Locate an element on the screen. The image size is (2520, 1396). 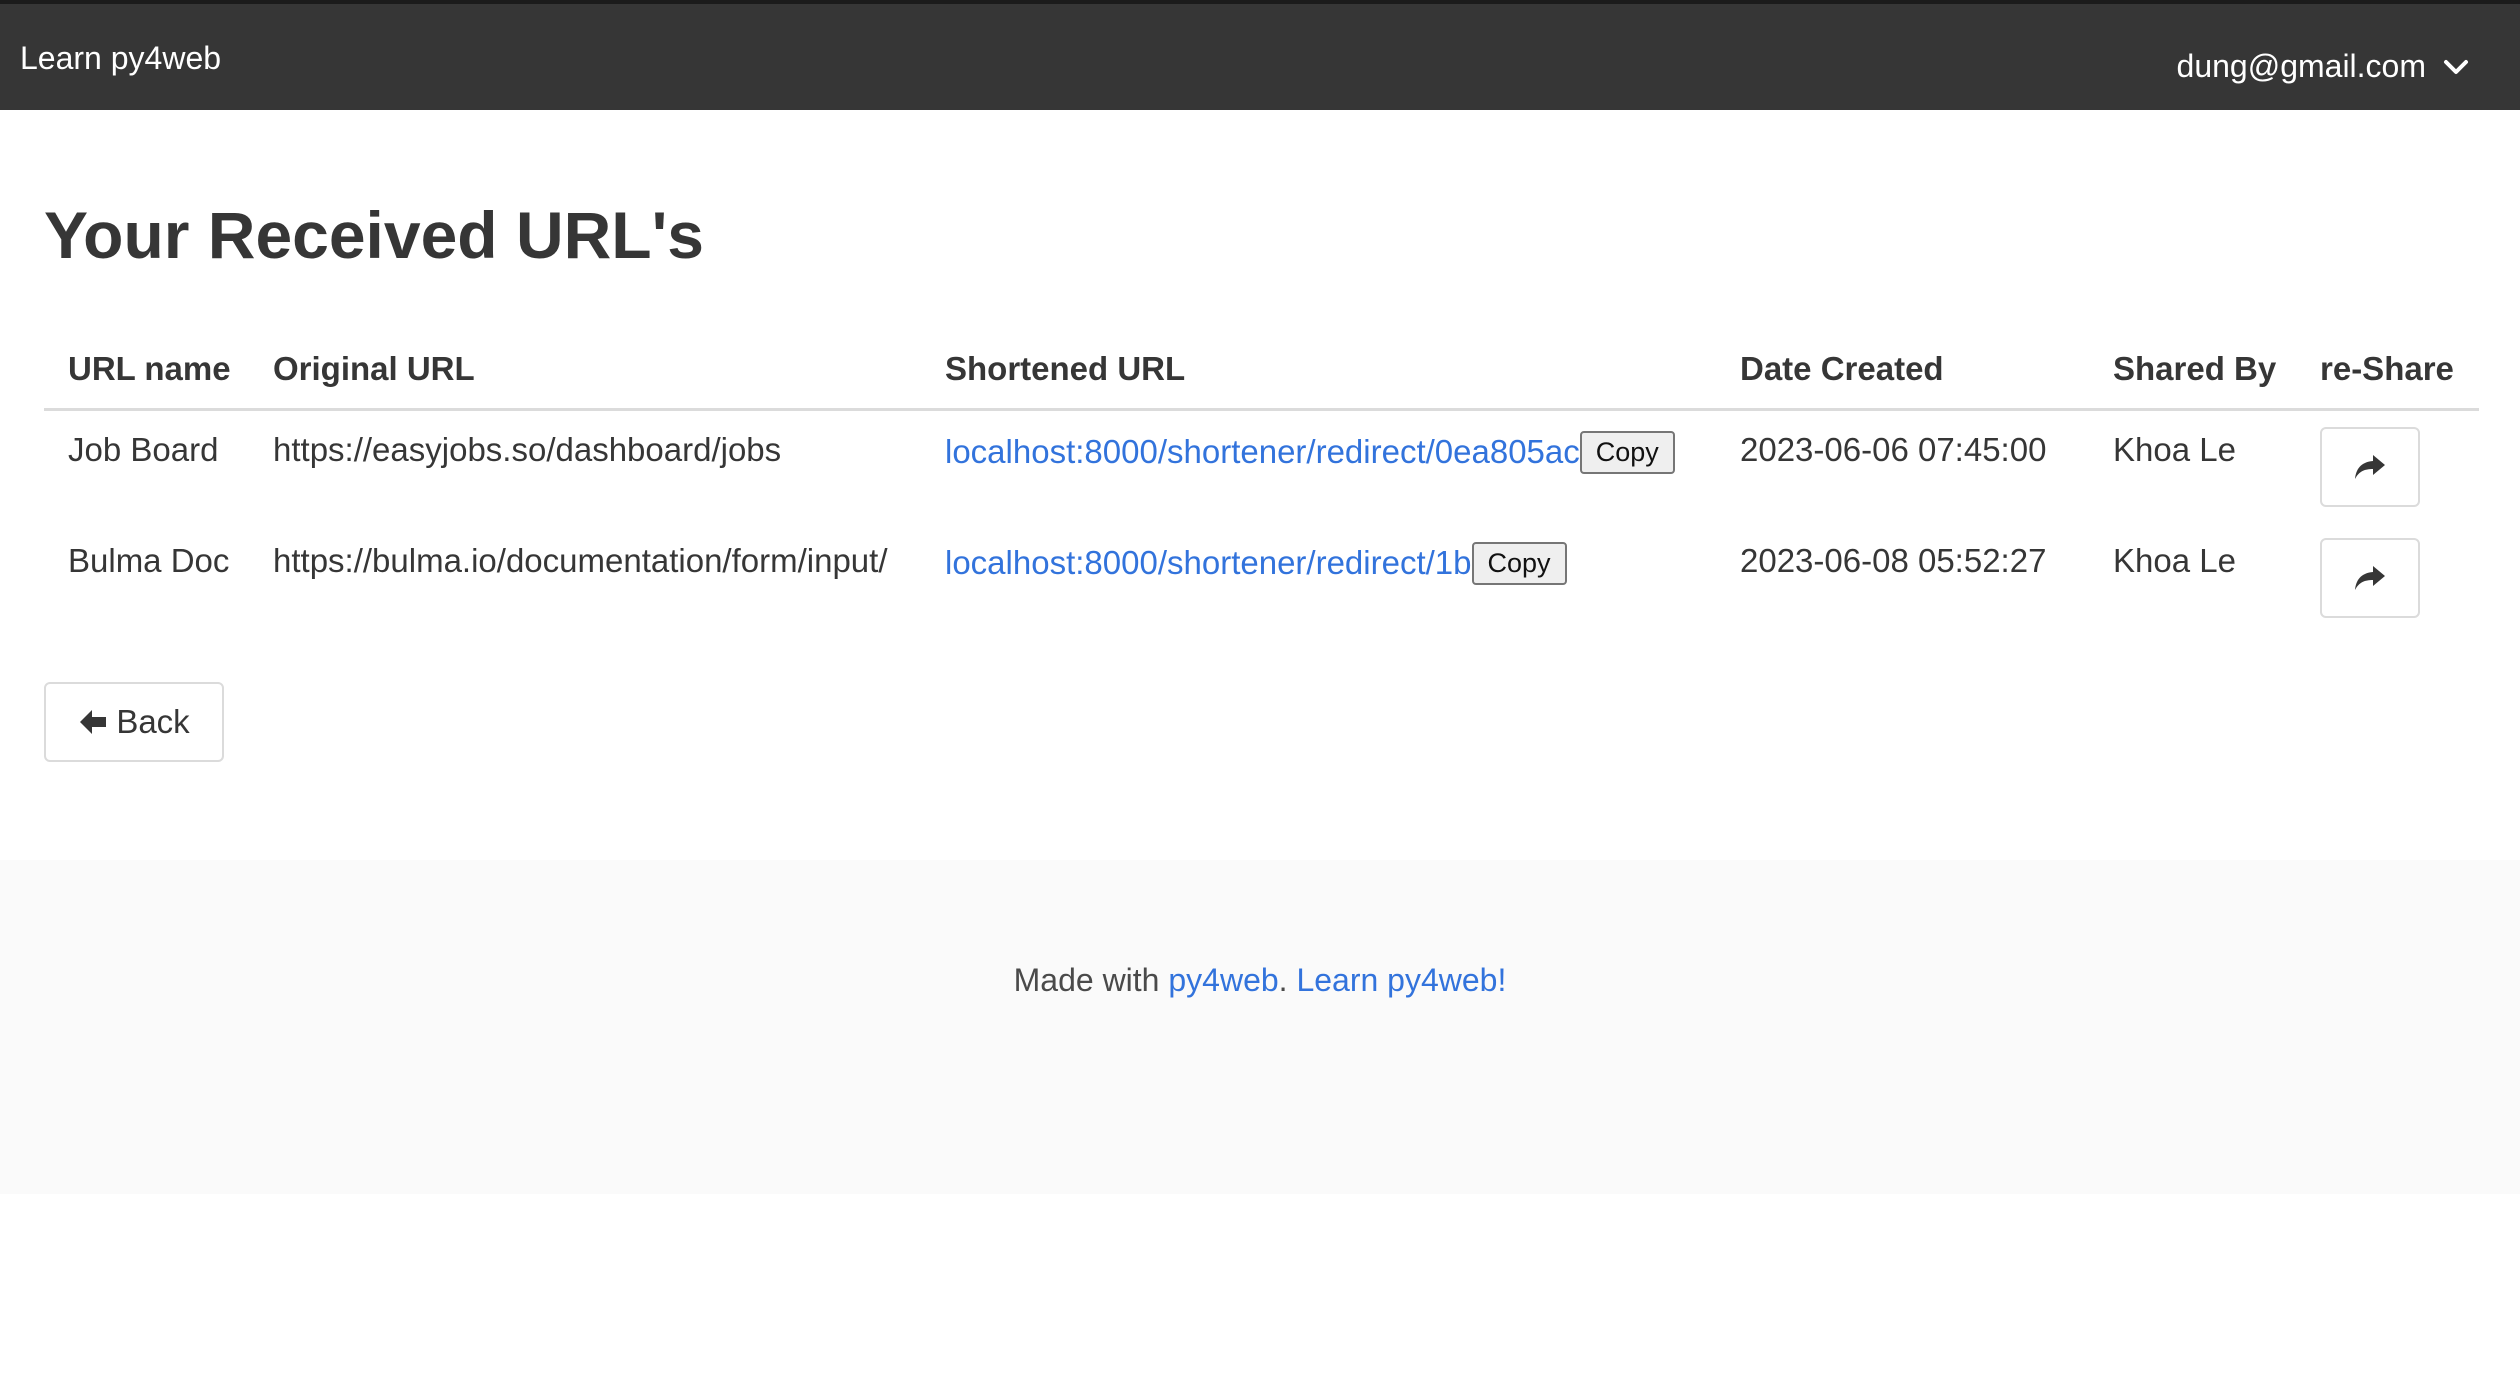
column-header-shortened-url: Shortened URL is located at coordinates (1318, 370).